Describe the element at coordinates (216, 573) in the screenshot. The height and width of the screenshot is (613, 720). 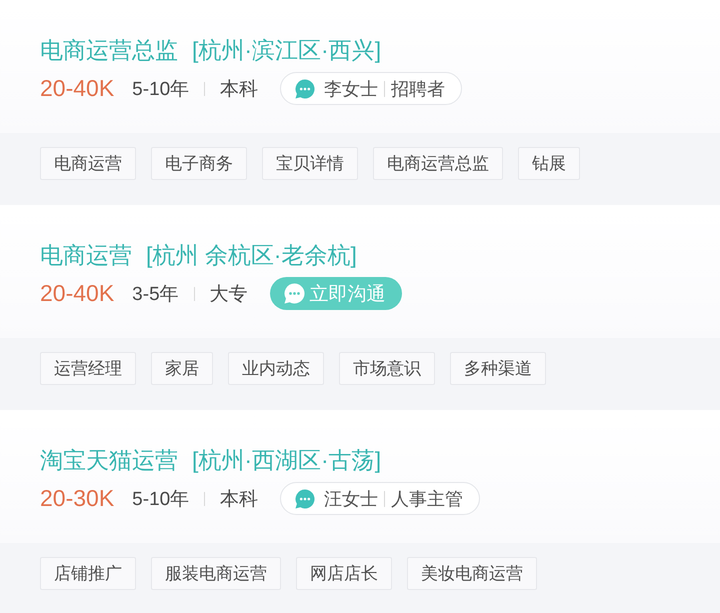
I see `job-tag: 服装电商运营` at that location.